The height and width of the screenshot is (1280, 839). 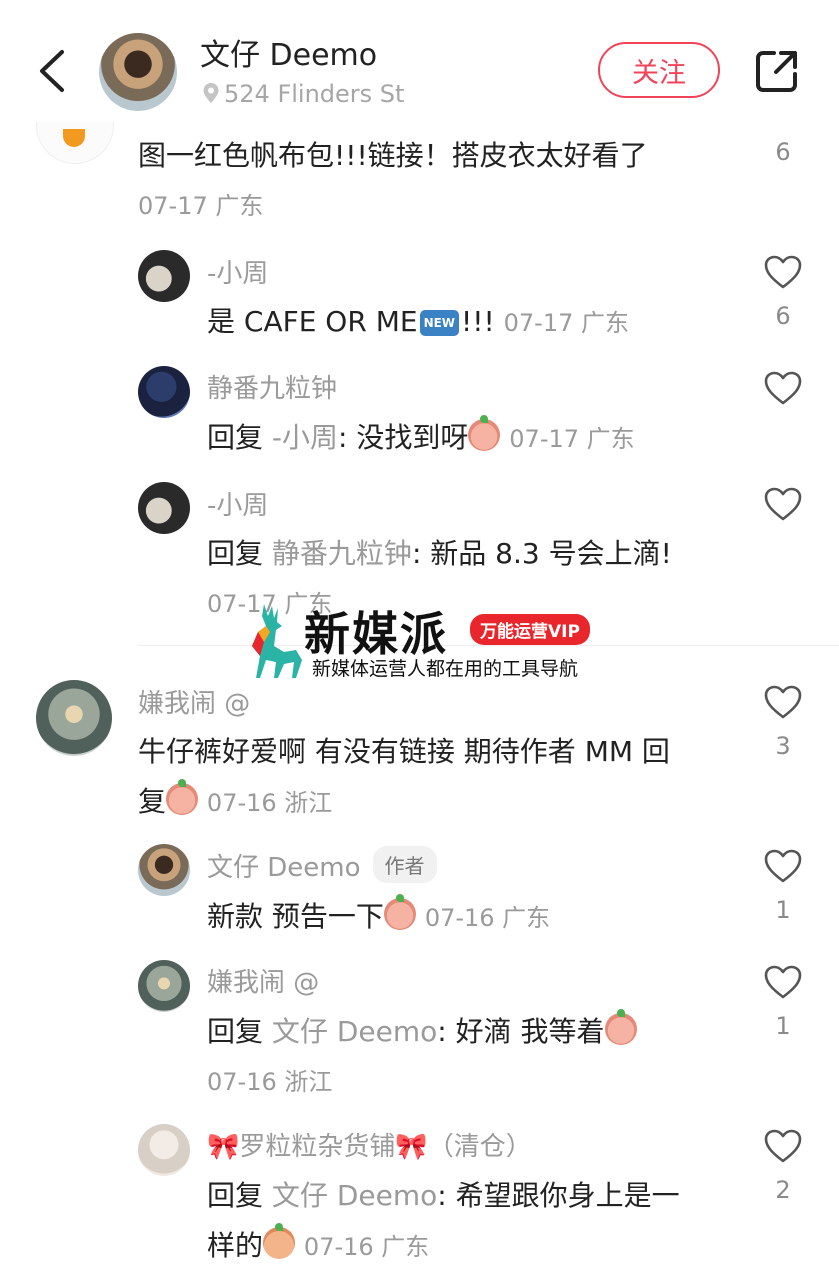 What do you see at coordinates (269, 803) in the screenshot?
I see `comment-meta: 07-16 浙江` at bounding box center [269, 803].